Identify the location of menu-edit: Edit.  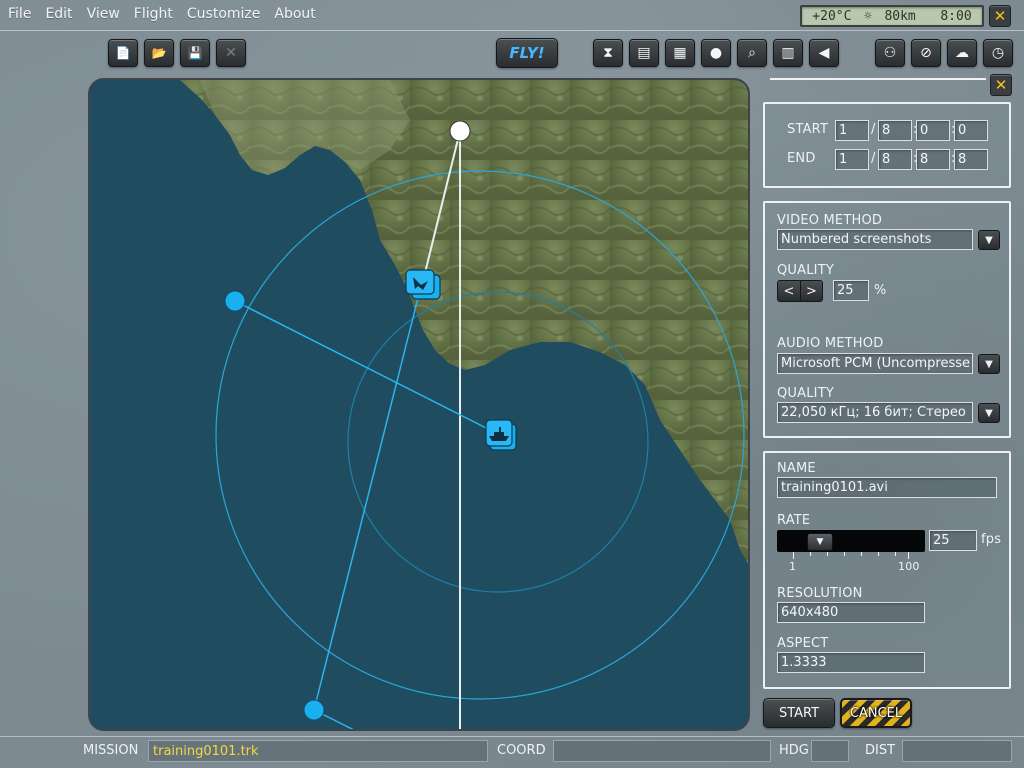
(58, 14).